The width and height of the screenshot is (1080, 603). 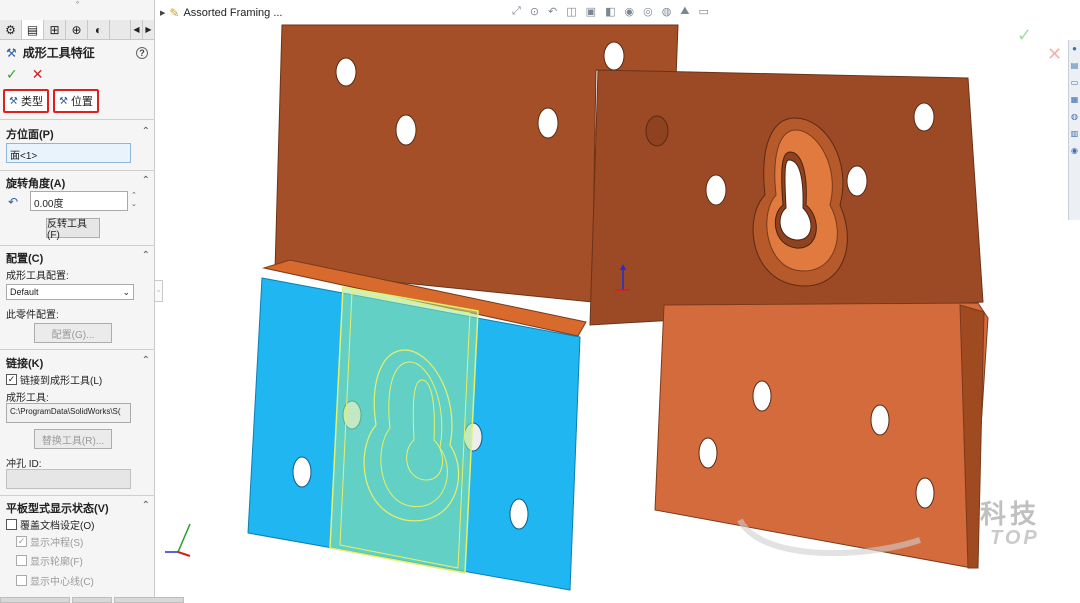 I want to click on forum-icon: ◉, so click(x=1074, y=150).